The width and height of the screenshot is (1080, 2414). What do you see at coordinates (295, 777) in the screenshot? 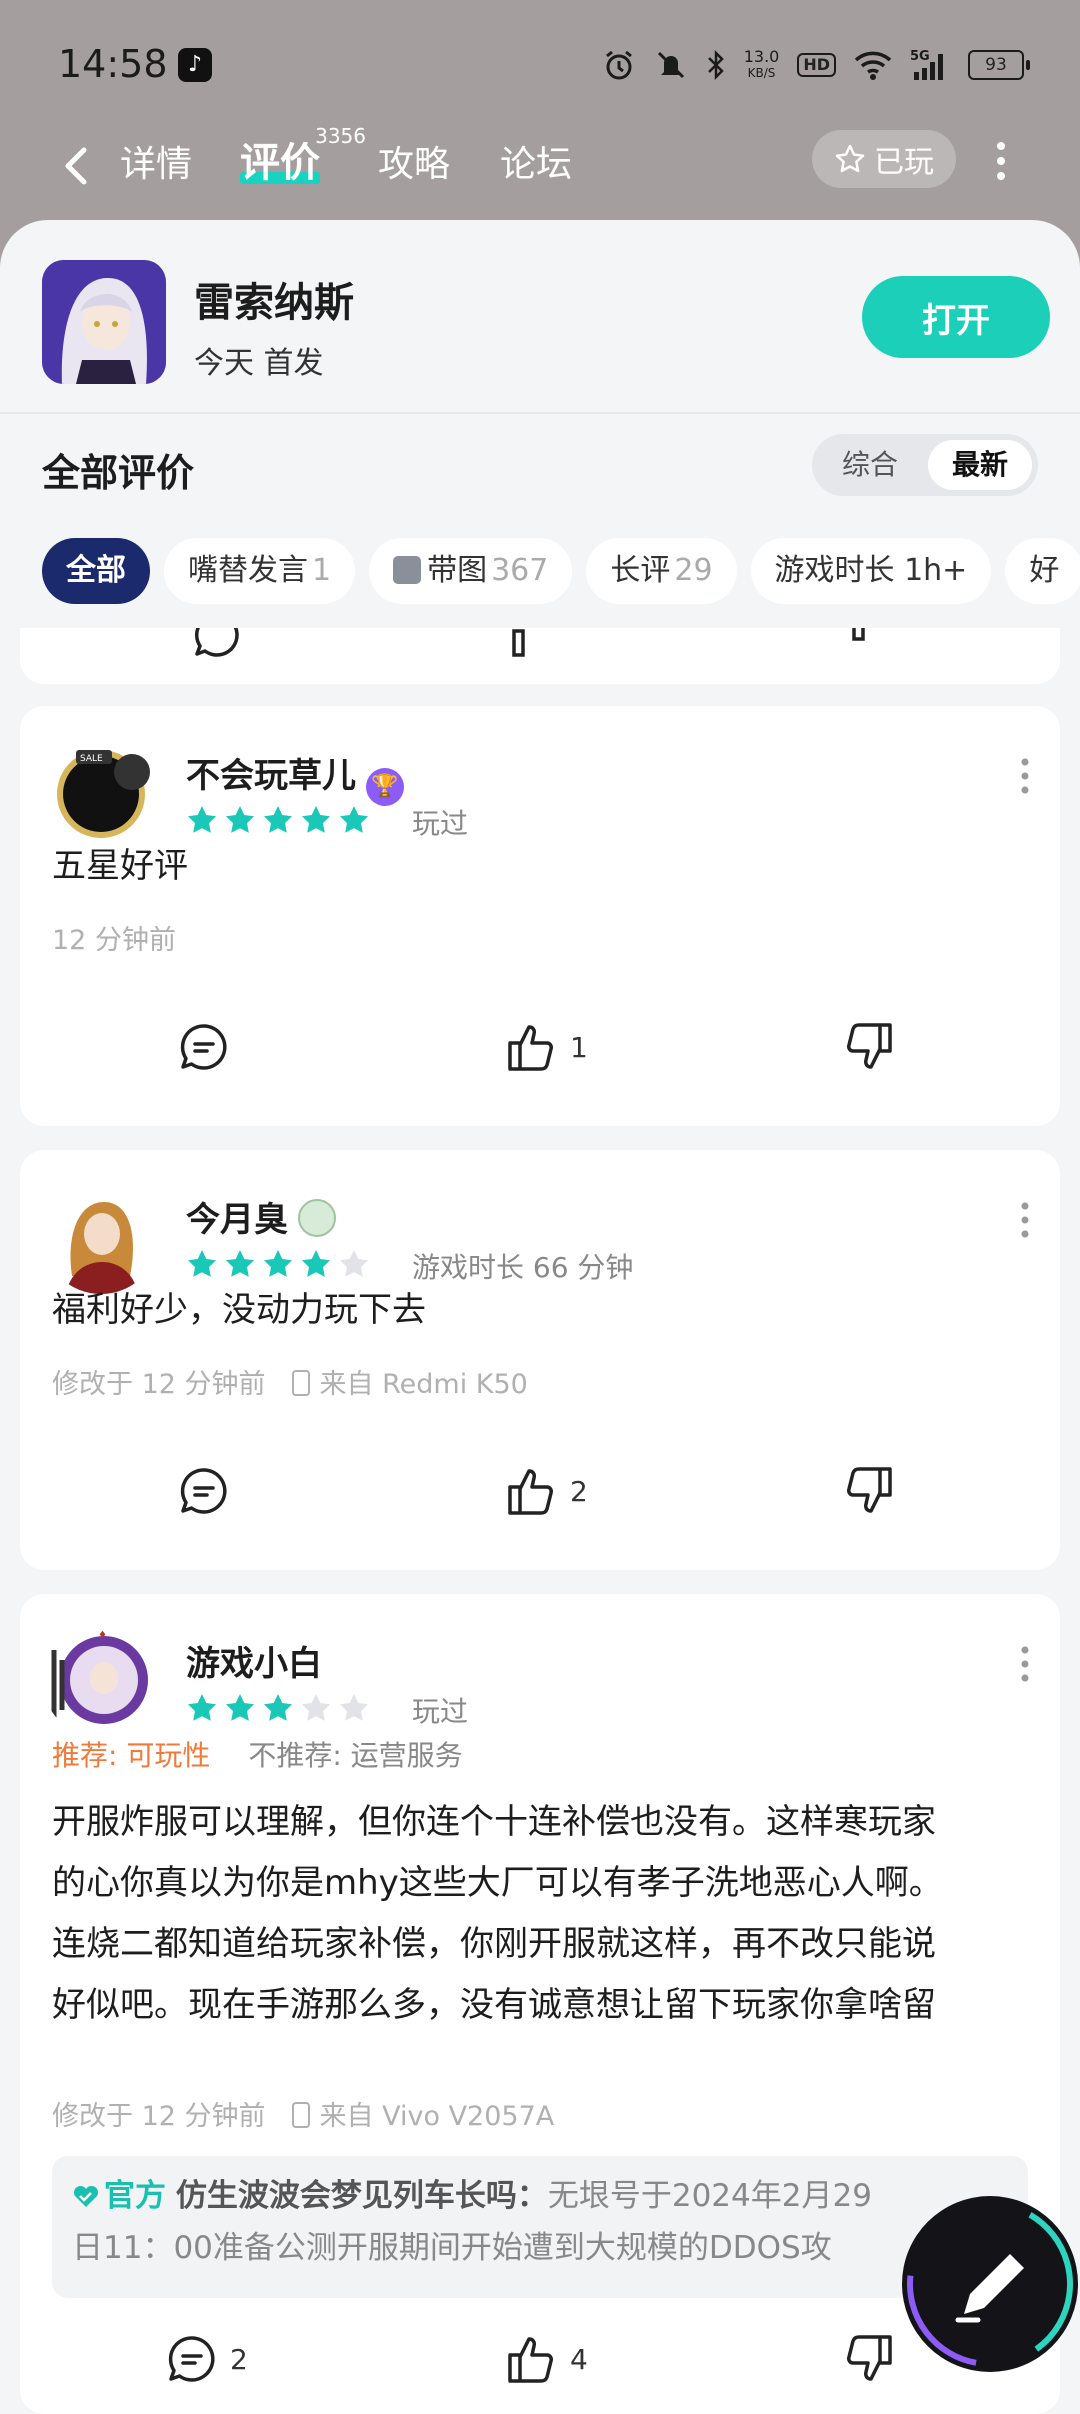
I see `username: 不会玩草儿 🏆` at bounding box center [295, 777].